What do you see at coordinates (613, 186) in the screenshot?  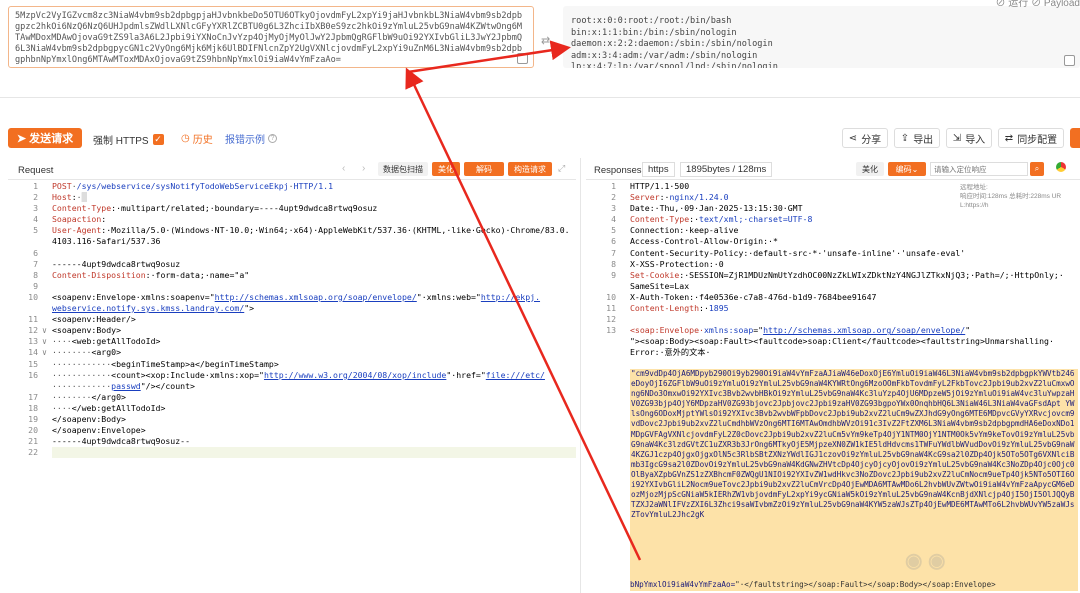 I see `line-number: 1` at bounding box center [613, 186].